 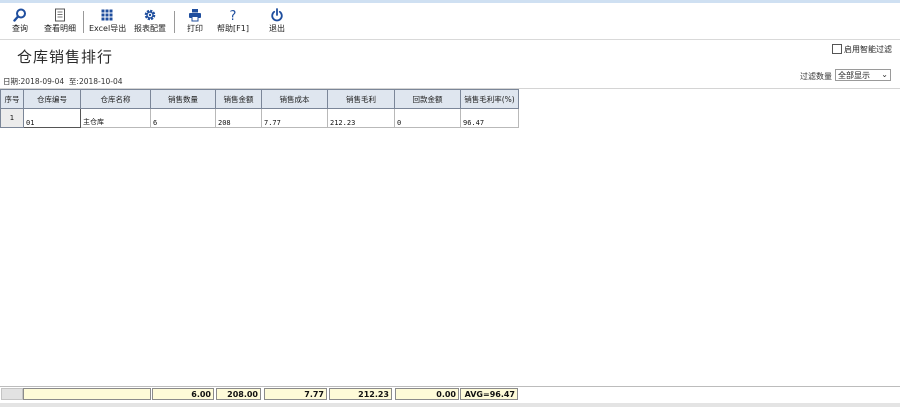 I want to click on chevron-down-icon: ⌄, so click(x=884, y=74).